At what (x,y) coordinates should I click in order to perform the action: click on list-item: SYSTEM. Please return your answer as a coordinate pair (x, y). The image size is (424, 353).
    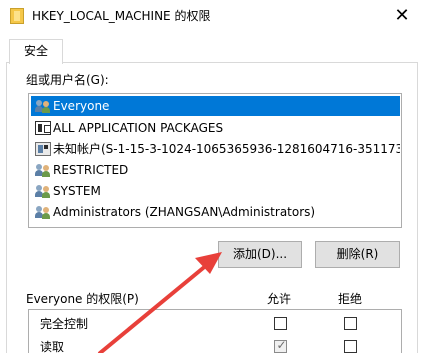
    Looking at the image, I should click on (215, 191).